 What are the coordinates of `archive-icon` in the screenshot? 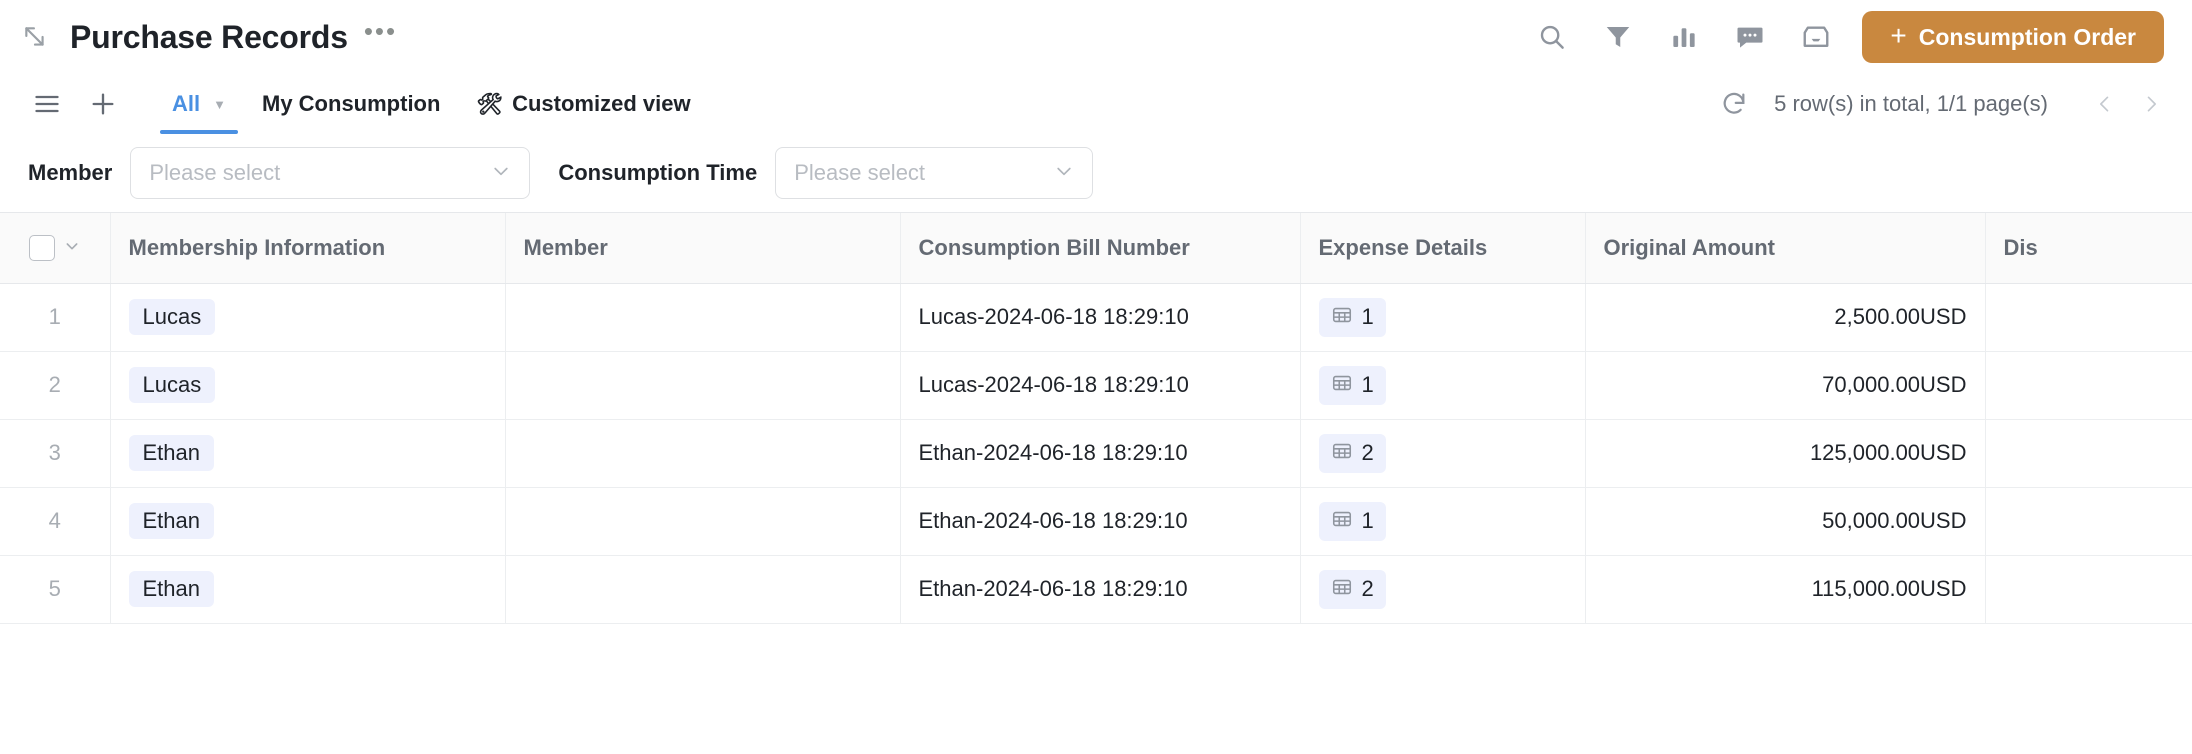 It's located at (1816, 37).